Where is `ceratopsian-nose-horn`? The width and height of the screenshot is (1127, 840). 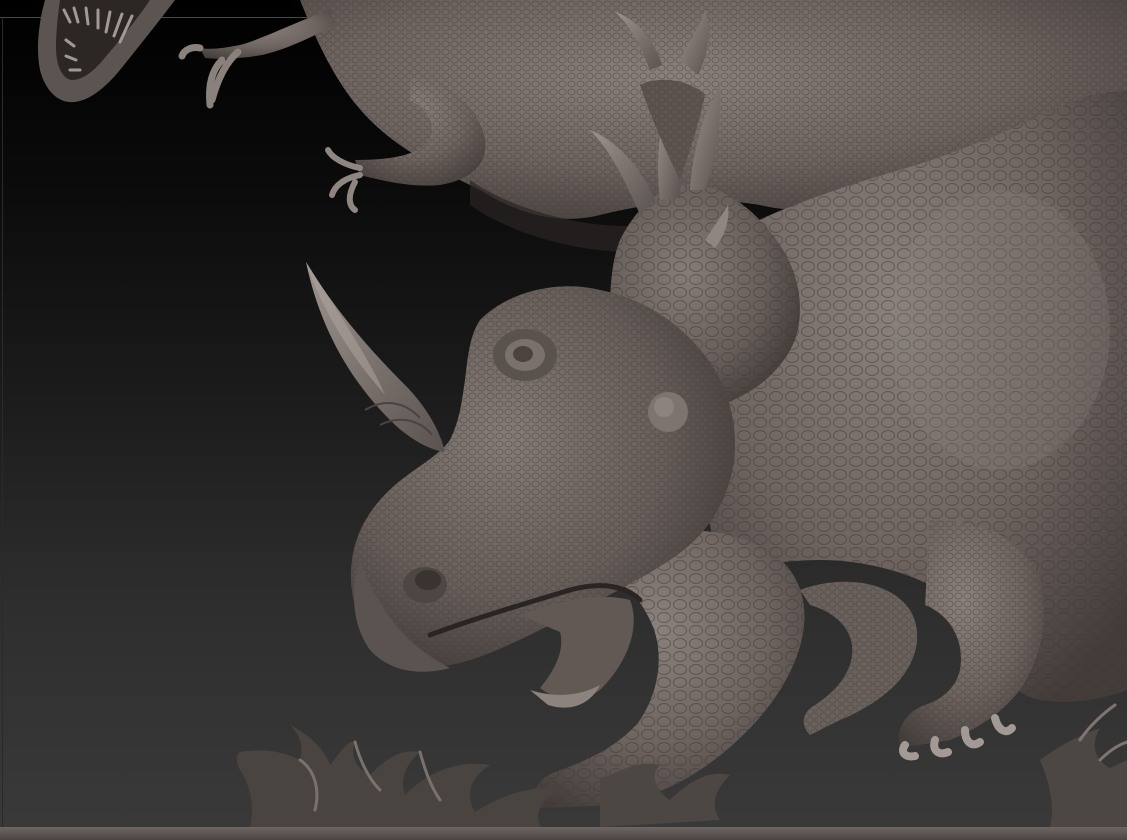
ceratopsian-nose-horn is located at coordinates (375, 357).